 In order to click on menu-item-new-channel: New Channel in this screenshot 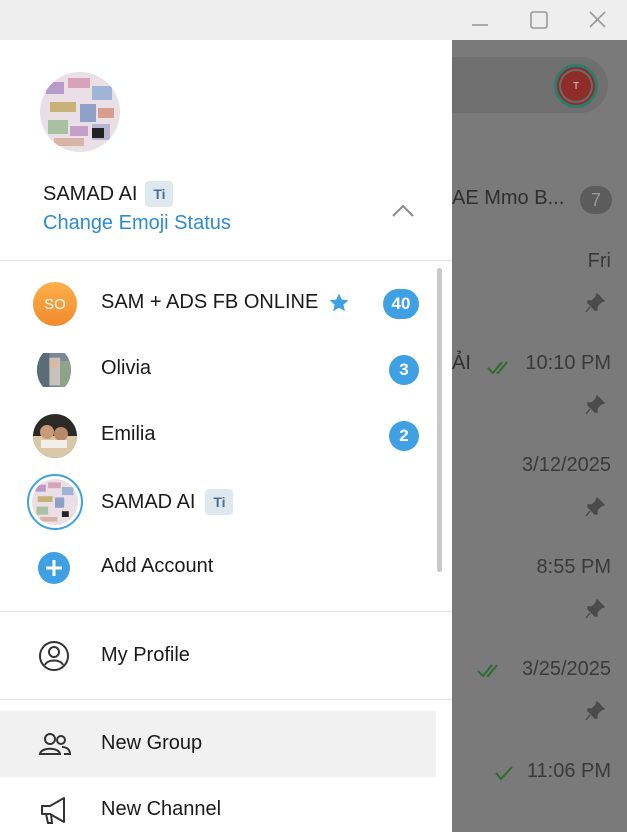, I will do `click(218, 804)`.